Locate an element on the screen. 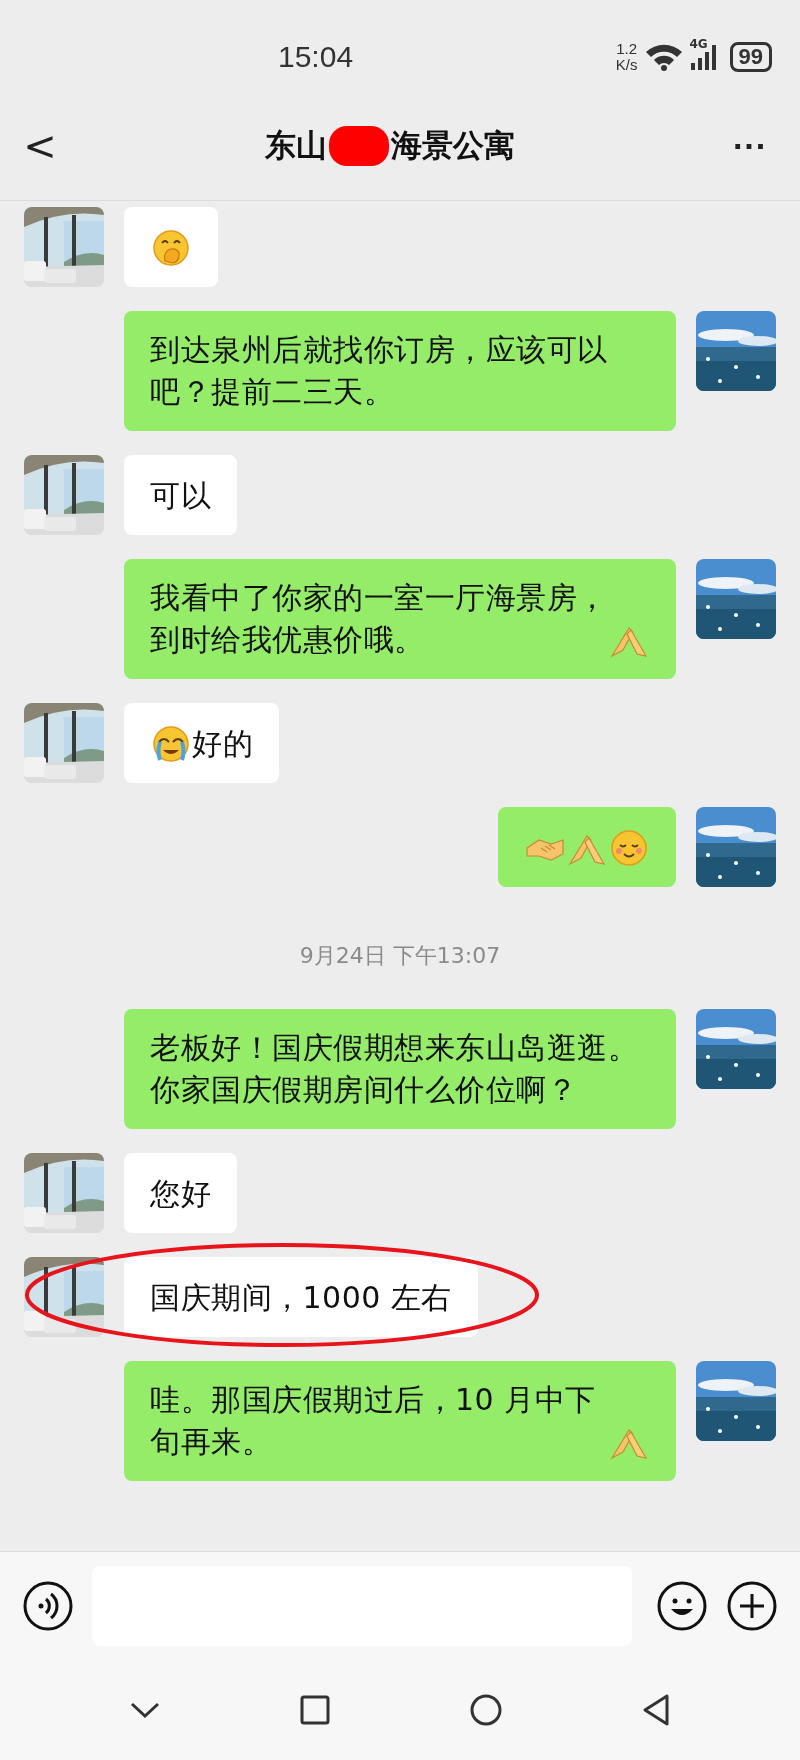 The image size is (800, 1760). message-text: 国庆期间，1000 左右 is located at coordinates (301, 1298).